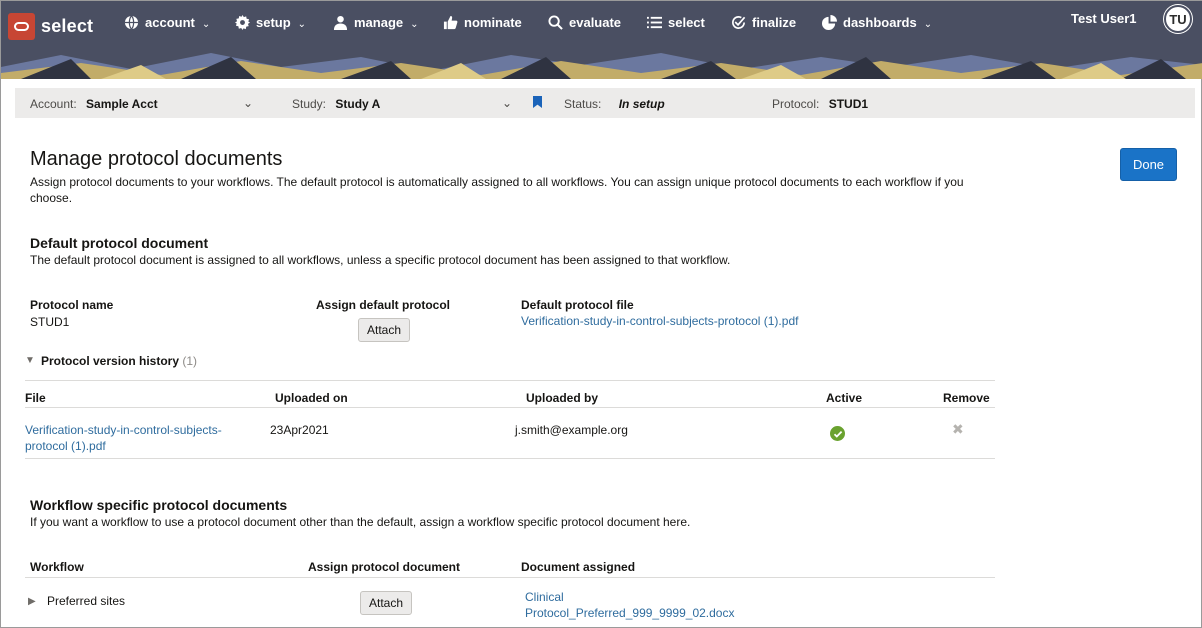 The image size is (1202, 628). Describe the element at coordinates (122, 104) in the screenshot. I see `account-value: Sample Acct` at that location.